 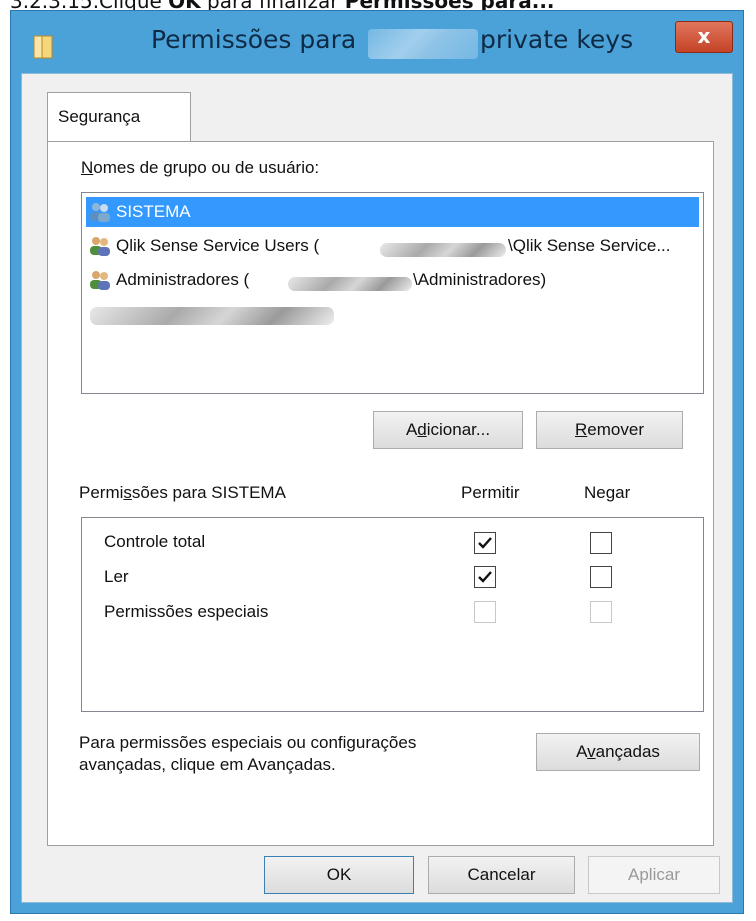 I want to click on advanced-button: Avançadas, so click(x=618, y=752).